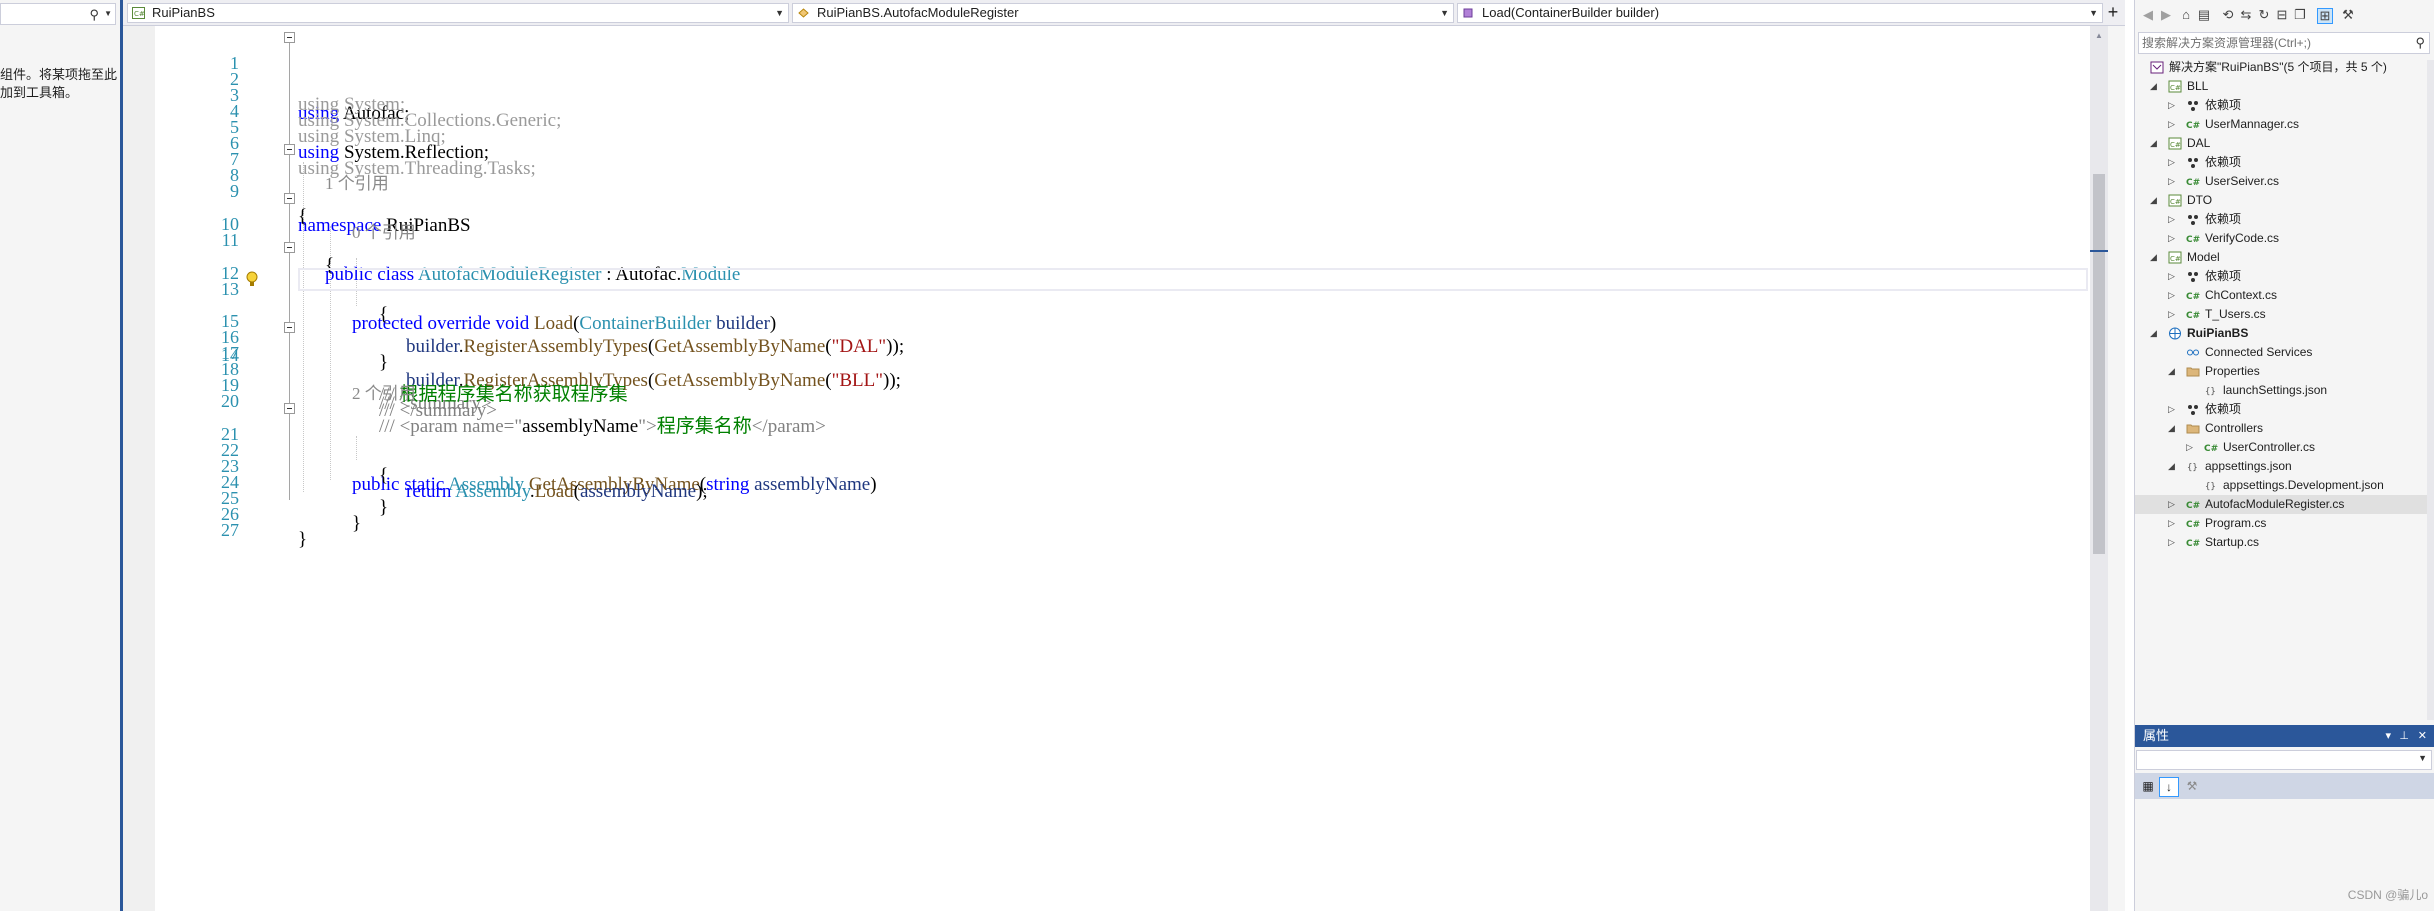 This screenshot has width=2434, height=911. What do you see at coordinates (2281, 466) in the screenshot?
I see `tree-file: ◢ {} appsettings.json` at bounding box center [2281, 466].